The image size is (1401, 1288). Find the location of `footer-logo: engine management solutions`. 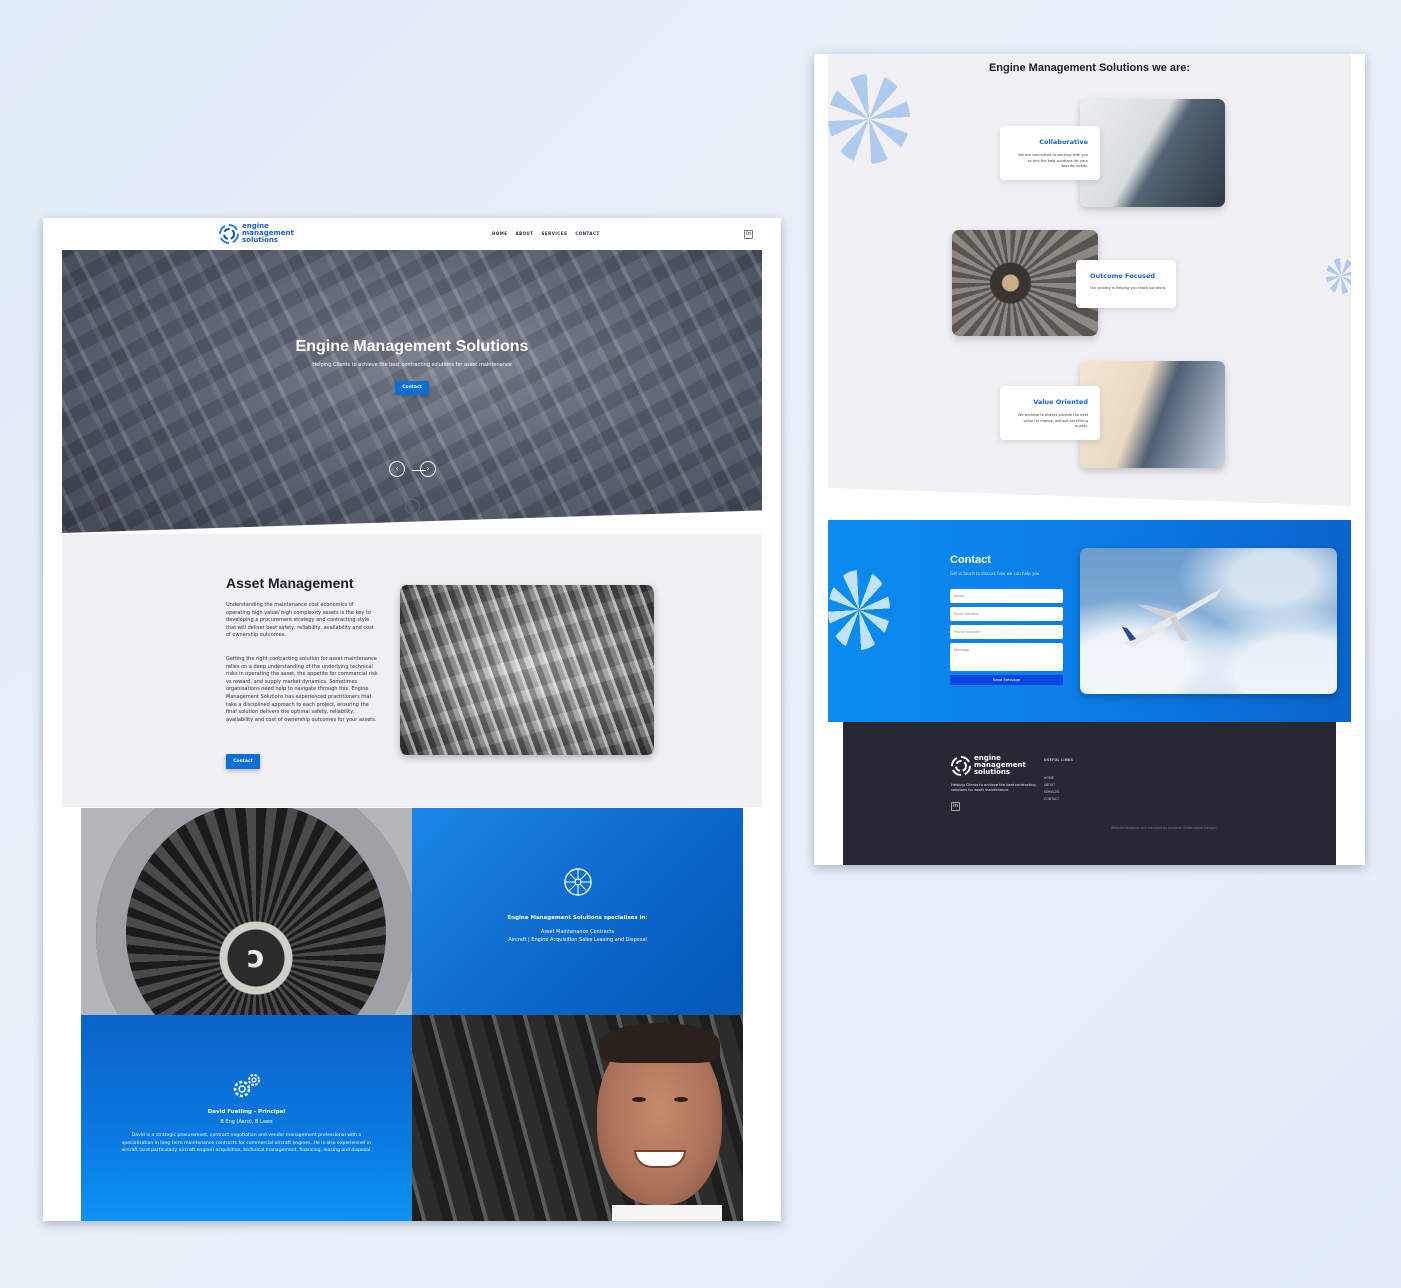

footer-logo: engine management solutions is located at coordinates (988, 765).